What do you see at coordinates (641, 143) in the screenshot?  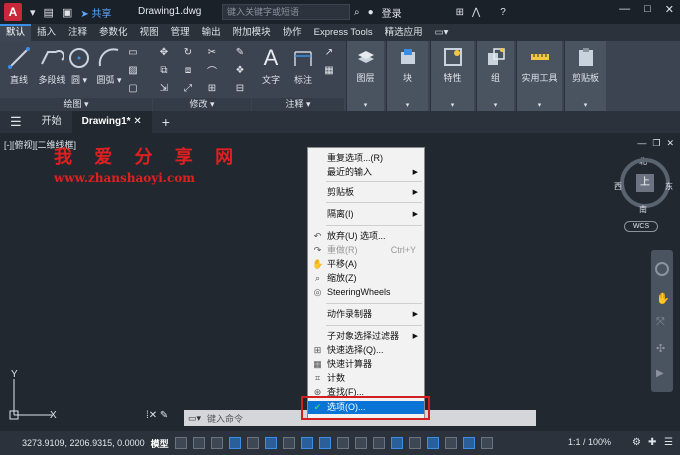 I see `viewport-minimize-icon: —` at bounding box center [641, 143].